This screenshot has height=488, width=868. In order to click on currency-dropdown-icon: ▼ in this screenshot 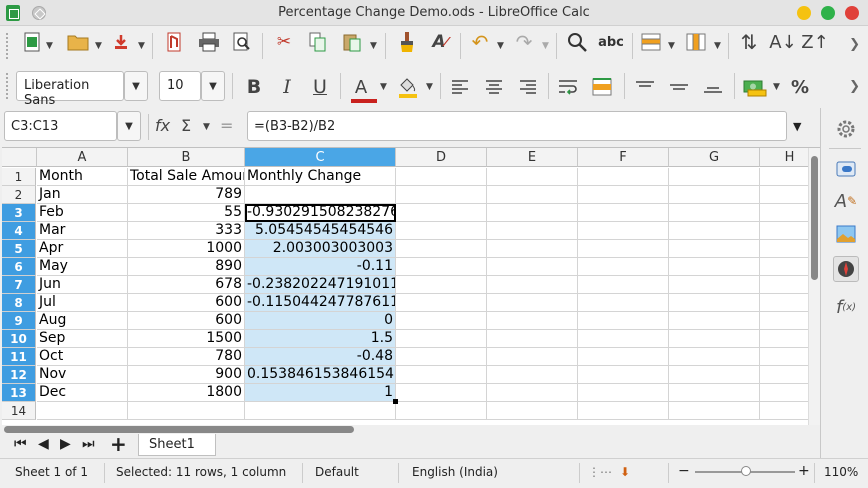, I will do `click(776, 87)`.